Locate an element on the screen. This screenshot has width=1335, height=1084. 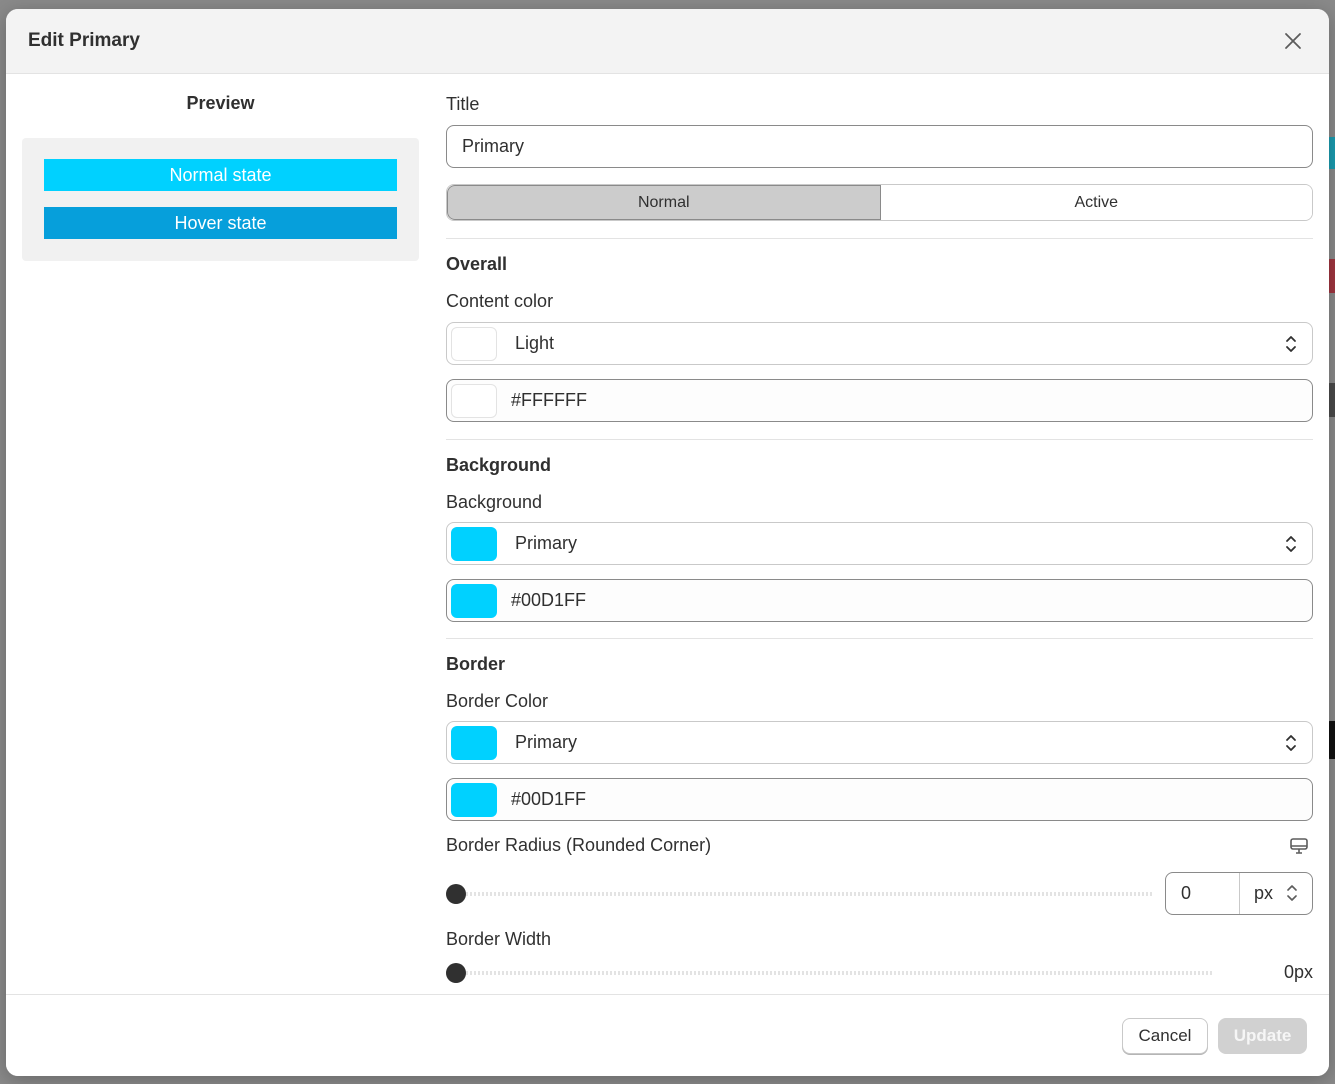
content-color-label: Content color is located at coordinates (500, 301).